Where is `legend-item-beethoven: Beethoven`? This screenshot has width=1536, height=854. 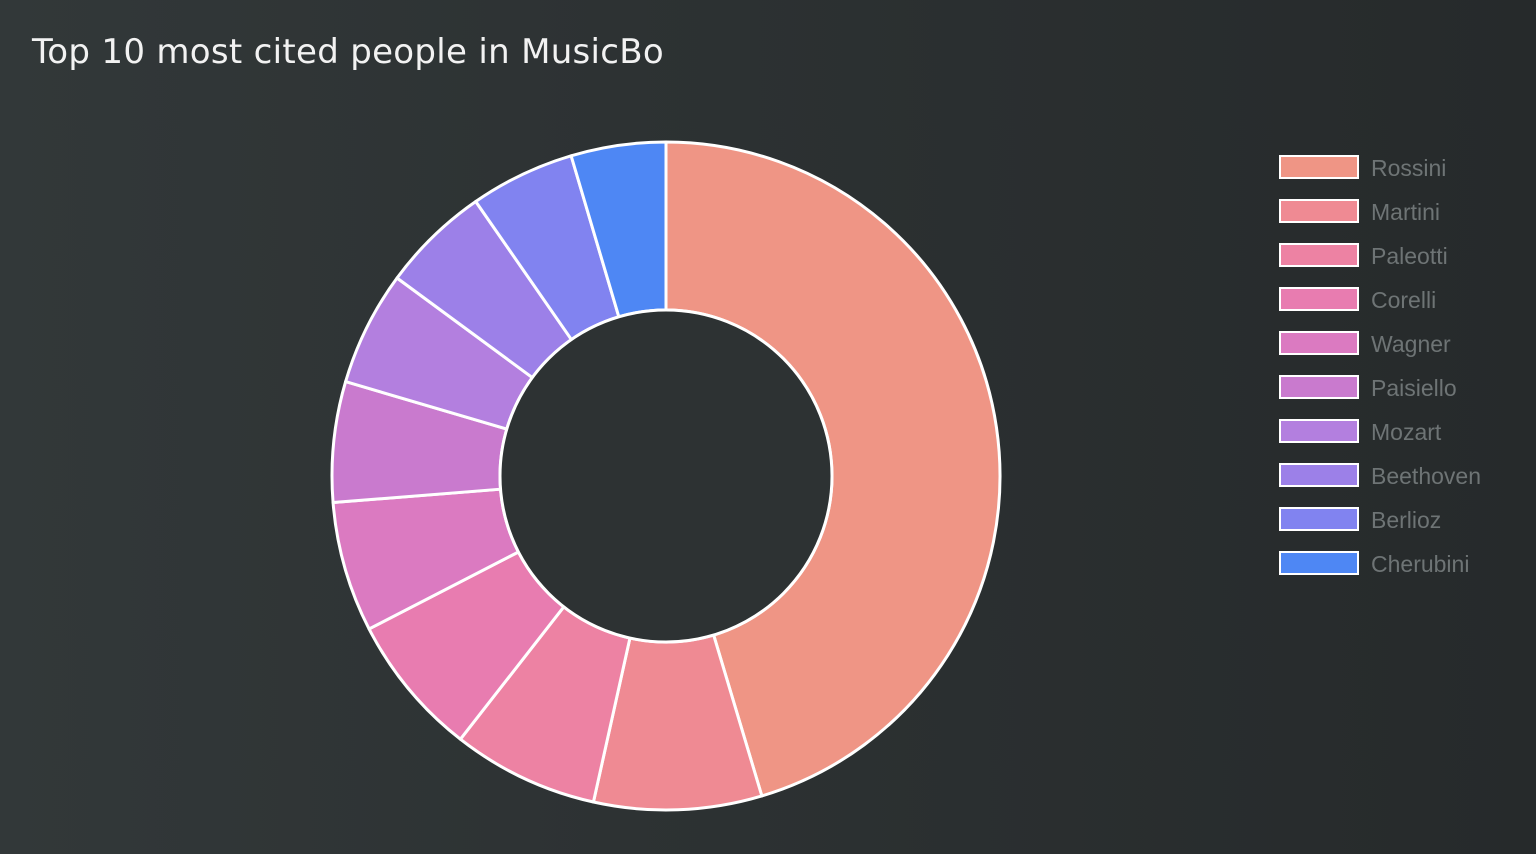 legend-item-beethoven: Beethoven is located at coordinates (1404, 485).